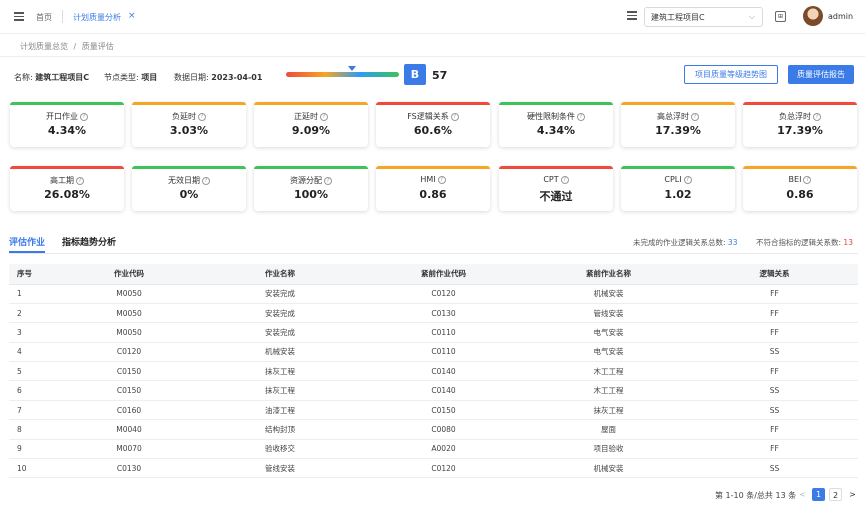 This screenshot has height=507, width=865. Describe the element at coordinates (62, 77) in the screenshot. I see `name-value: 建筑工程项目C` at that location.